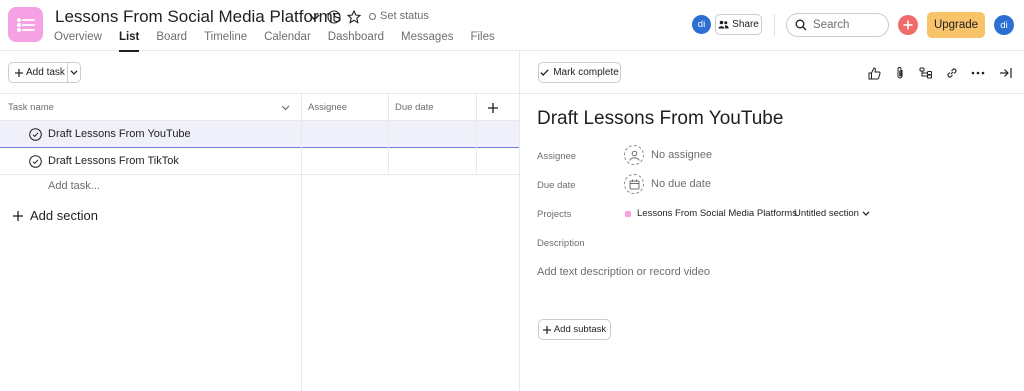 The height and width of the screenshot is (391, 1024). I want to click on project-list-icon, so click(25, 24).